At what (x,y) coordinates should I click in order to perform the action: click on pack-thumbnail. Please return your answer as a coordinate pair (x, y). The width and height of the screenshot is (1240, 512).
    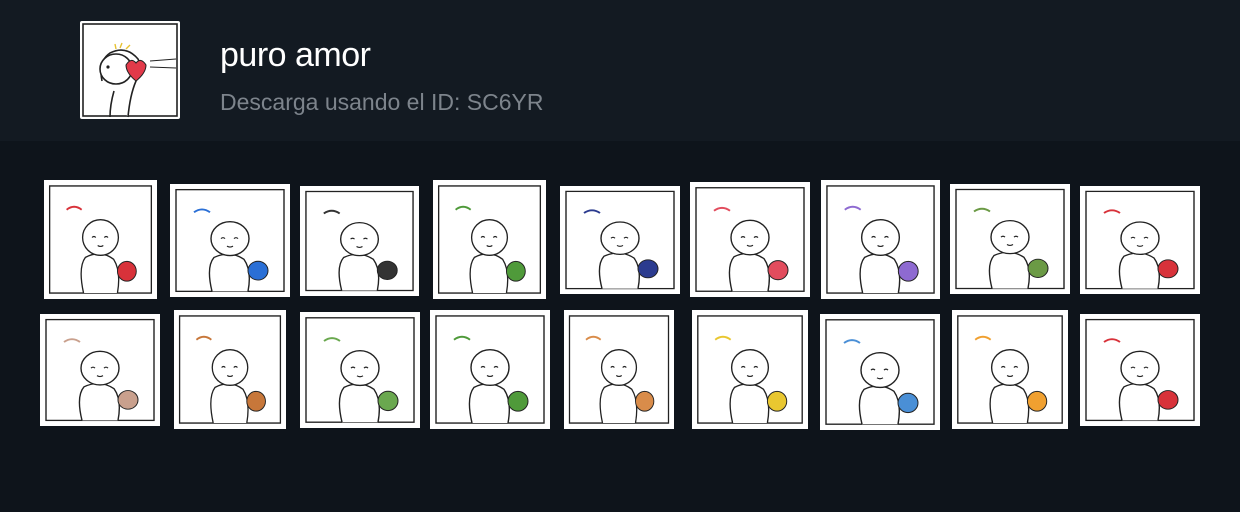
    Looking at the image, I should click on (130, 70).